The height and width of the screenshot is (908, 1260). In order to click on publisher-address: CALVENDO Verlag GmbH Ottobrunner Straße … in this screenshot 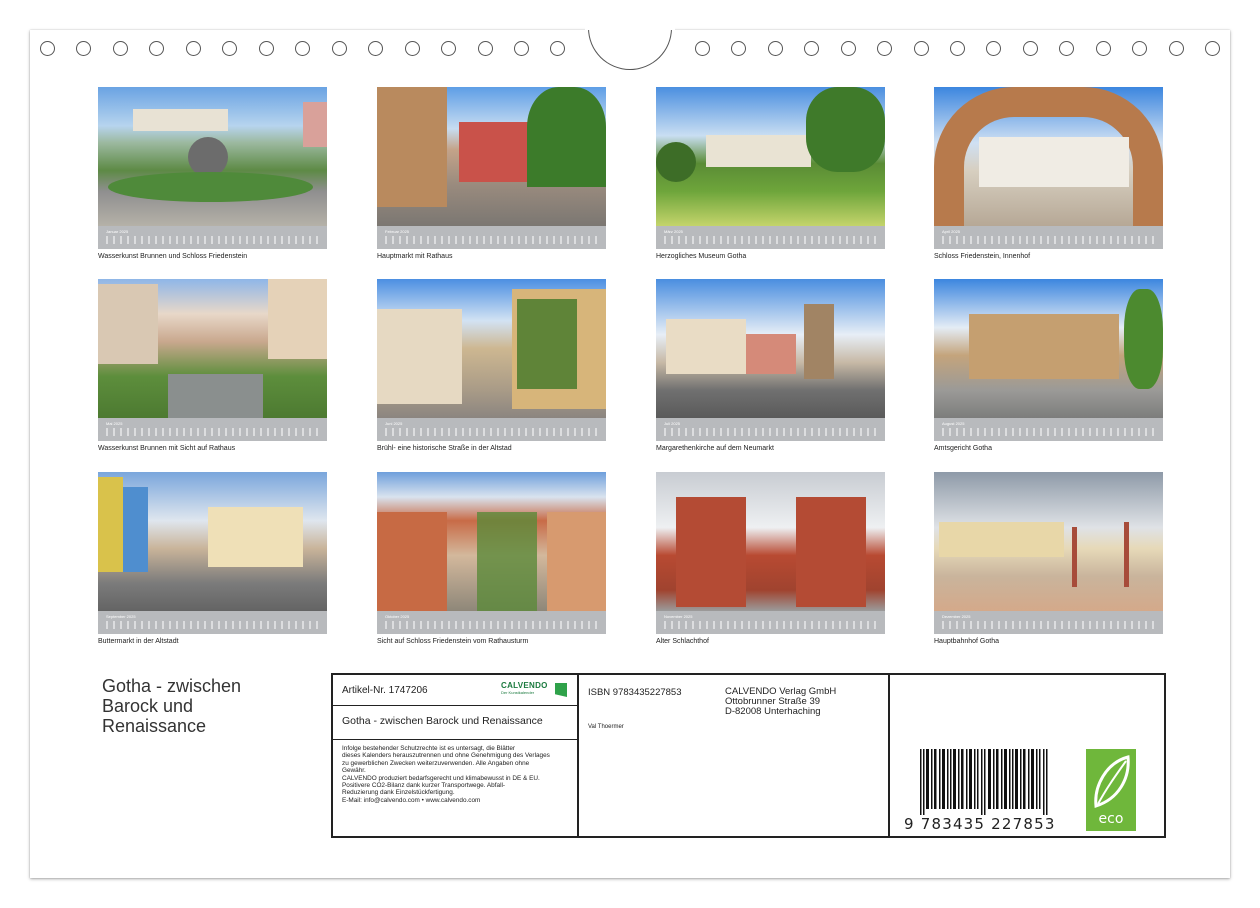, I will do `click(781, 701)`.